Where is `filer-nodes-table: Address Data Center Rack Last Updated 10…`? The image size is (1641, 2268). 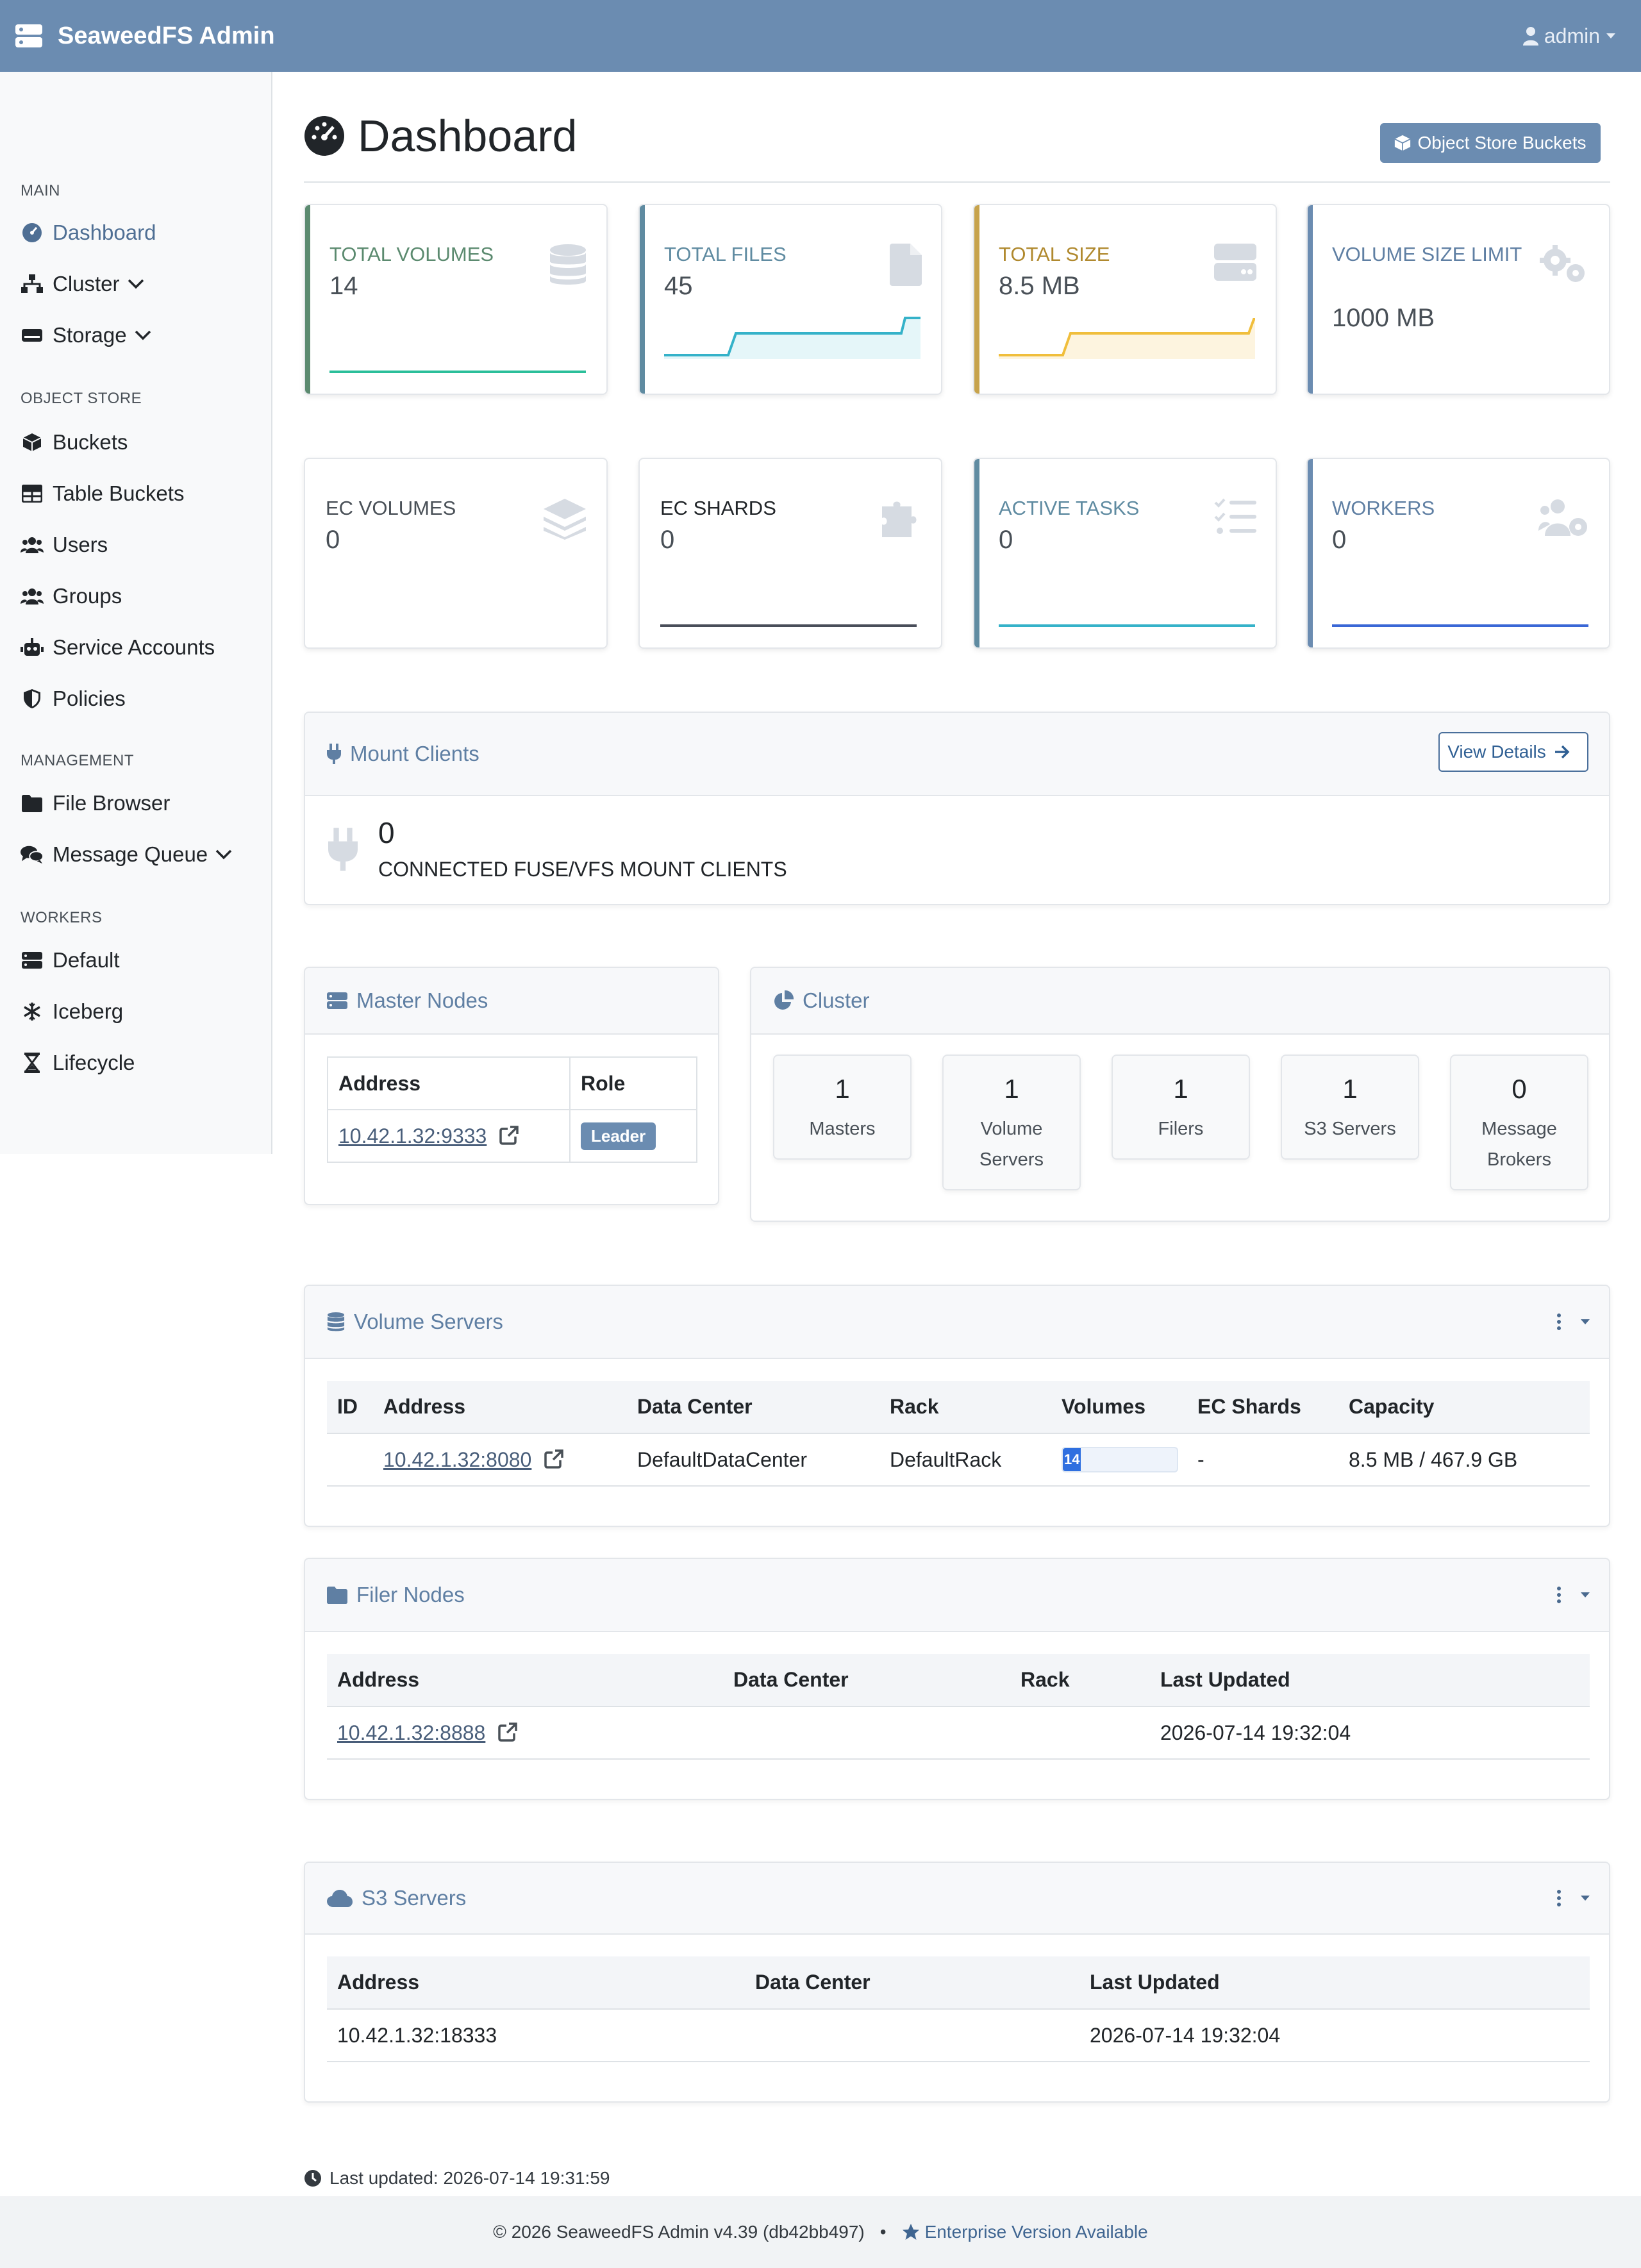
filer-nodes-table: Address Data Center Rack Last Updated 10… is located at coordinates (958, 1707).